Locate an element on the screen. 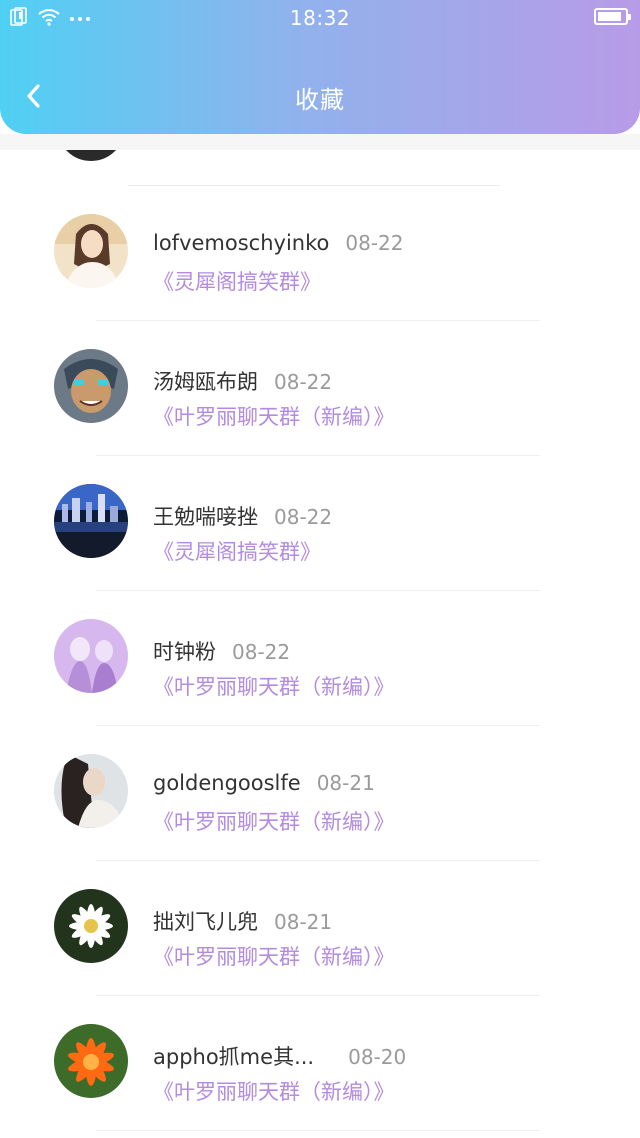  user-name: lofvemoschyinko is located at coordinates (241, 243).